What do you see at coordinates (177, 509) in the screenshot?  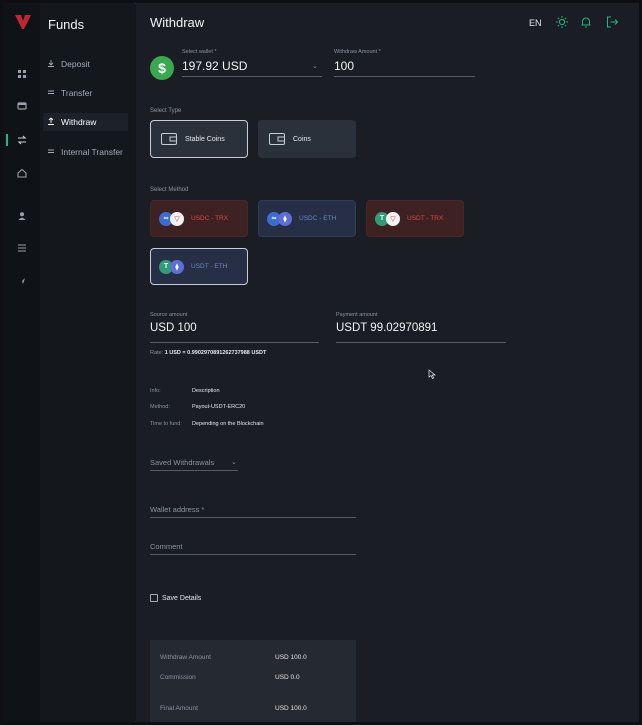 I see `wallet-address-input: Wallet address *` at bounding box center [177, 509].